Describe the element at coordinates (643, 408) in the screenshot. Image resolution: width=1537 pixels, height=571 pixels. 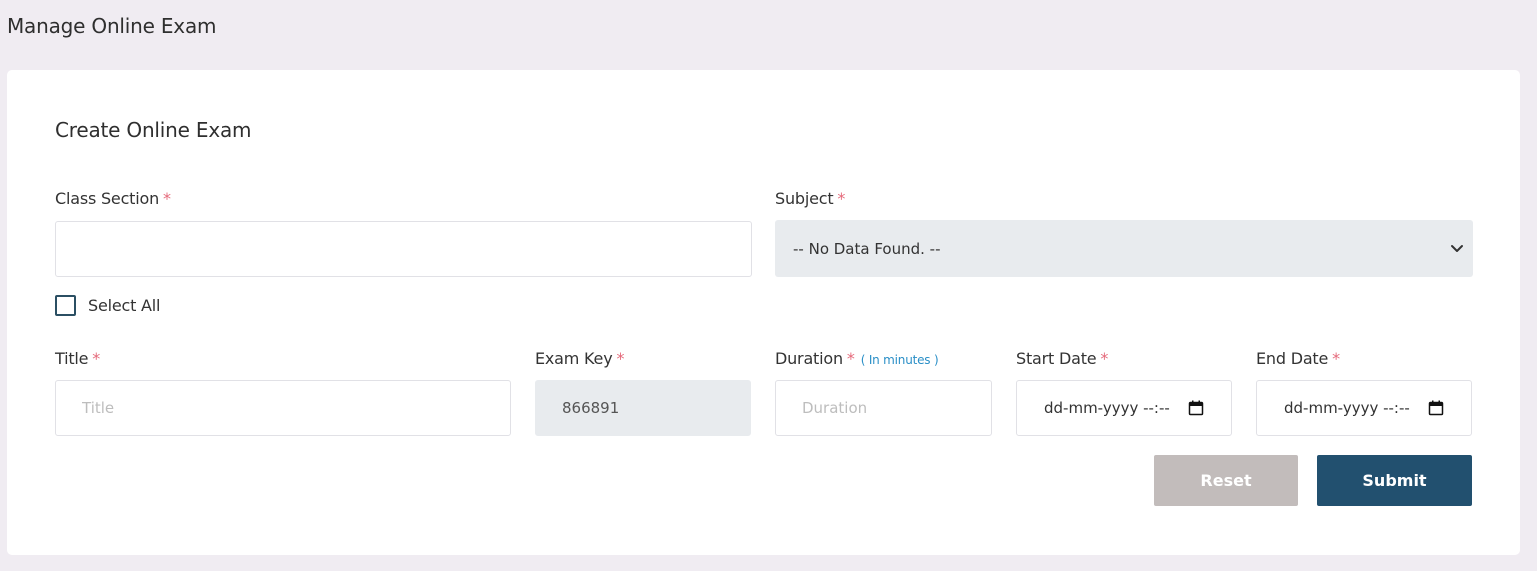
I see `exam-key-input` at that location.